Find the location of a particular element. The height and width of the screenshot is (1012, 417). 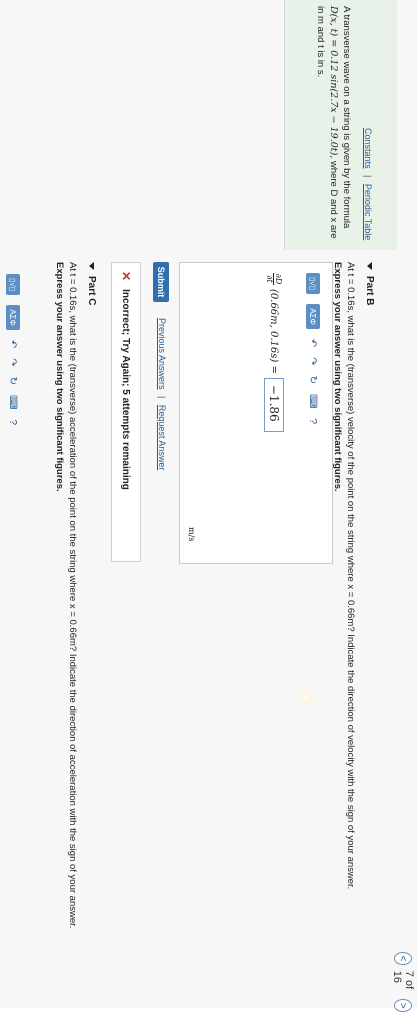

screen-glare is located at coordinates (306, 697).